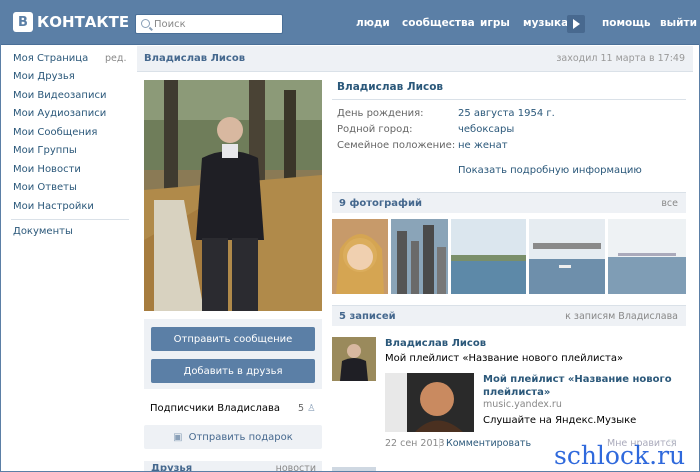 The width and height of the screenshot is (700, 472). Describe the element at coordinates (415, 59) in the screenshot. I see `profile-top-bar: Владислав Лисов заходил 11 марта в 17:49` at that location.